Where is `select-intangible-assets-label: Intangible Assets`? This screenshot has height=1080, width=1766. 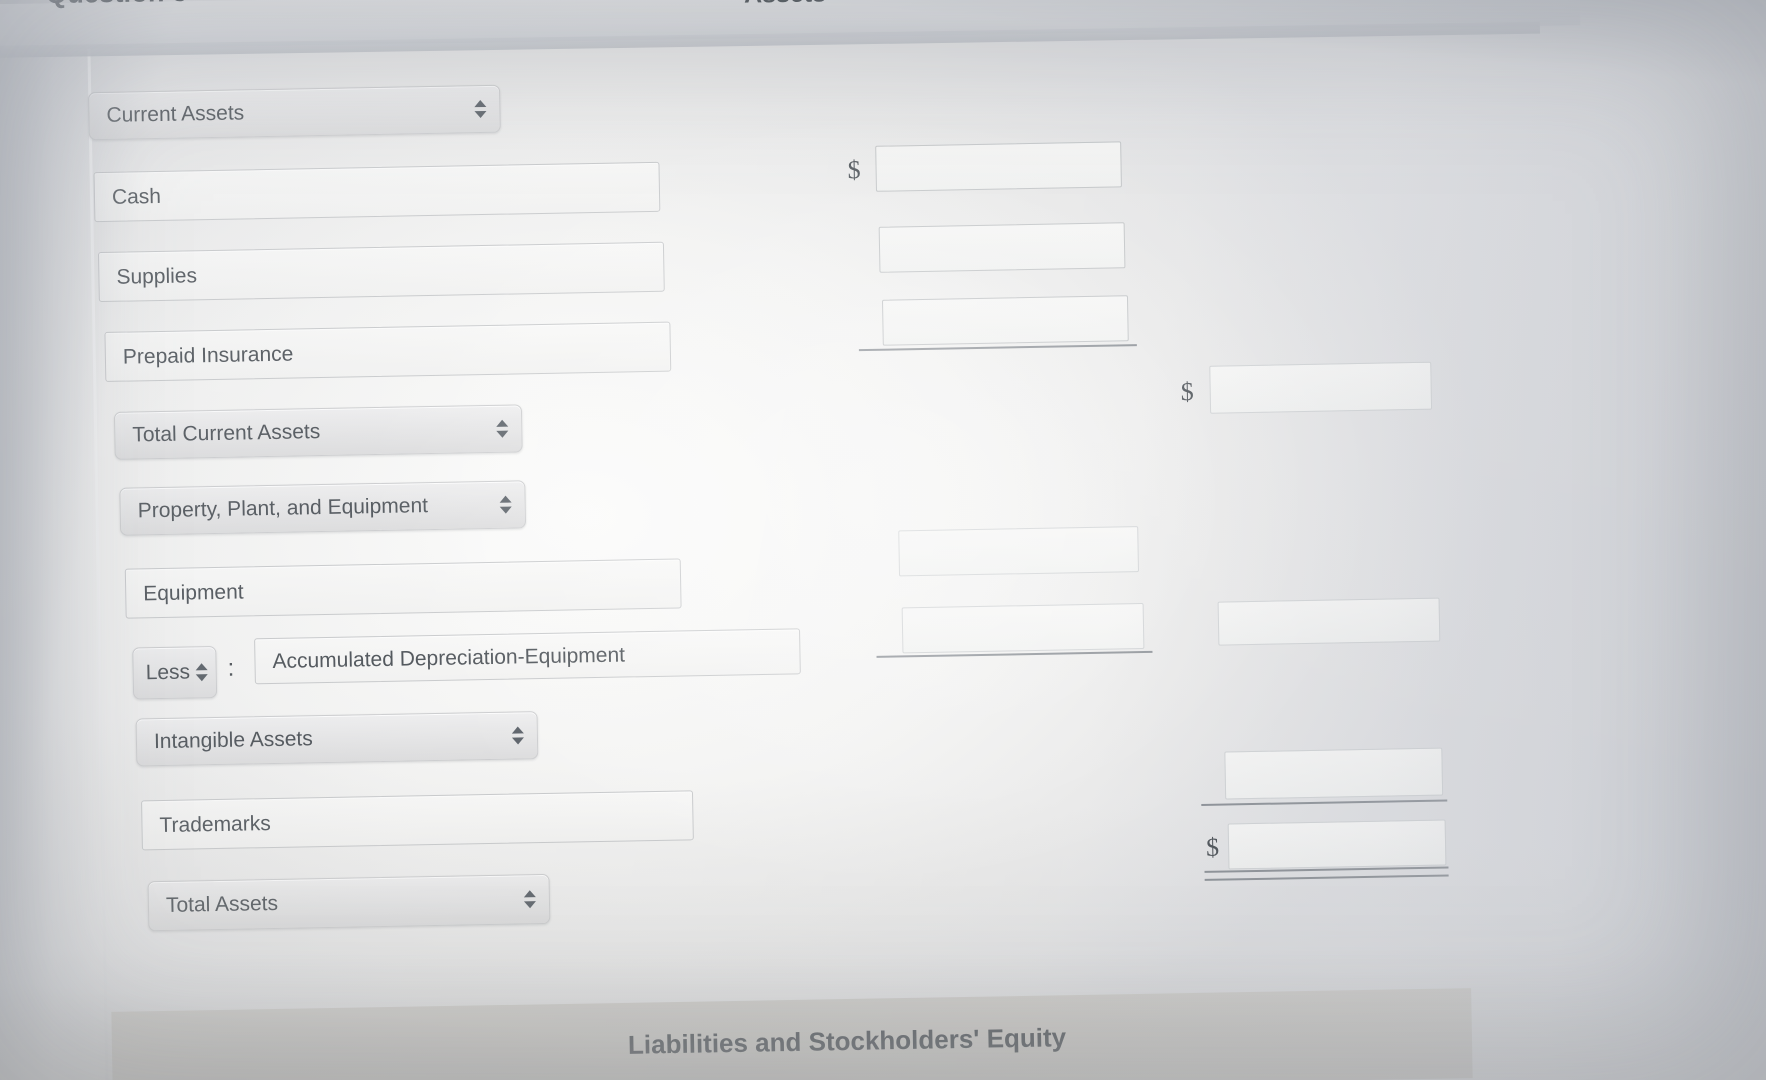
select-intangible-assets-label: Intangible Assets is located at coordinates (233, 740).